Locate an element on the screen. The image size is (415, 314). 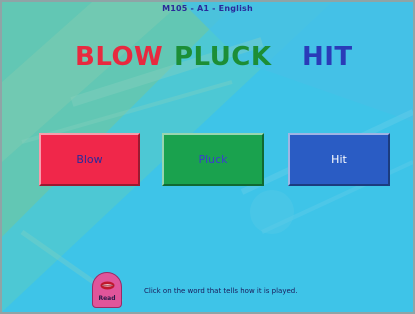
hit-button-label: Hit is located at coordinates (339, 159).